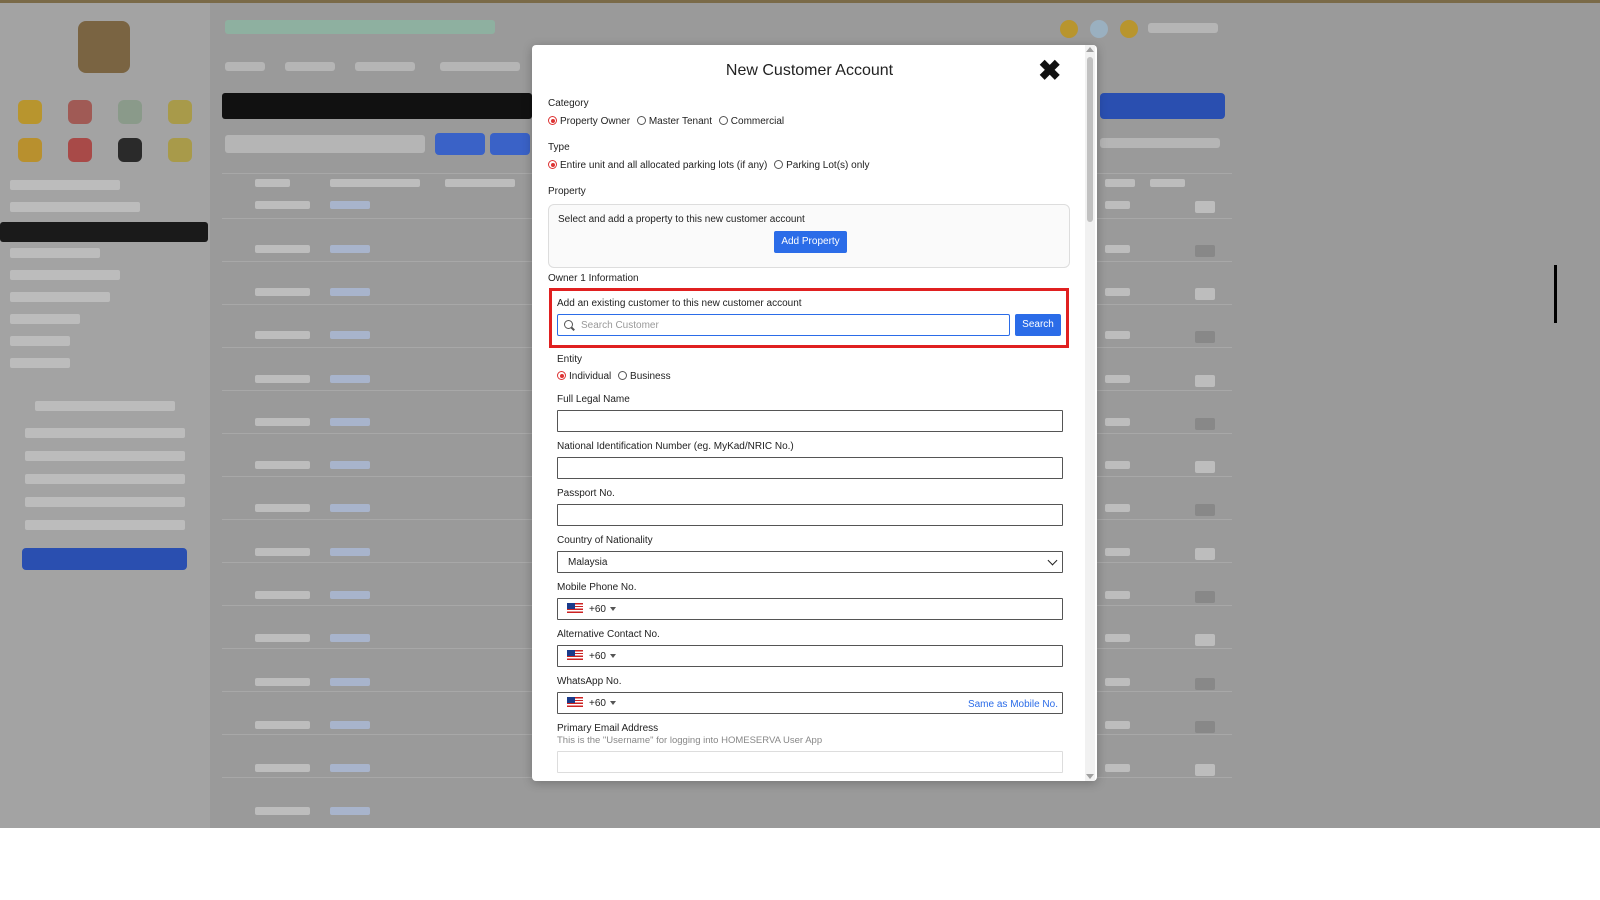  What do you see at coordinates (616, 376) in the screenshot?
I see `entity-radio-group: Individual Business` at bounding box center [616, 376].